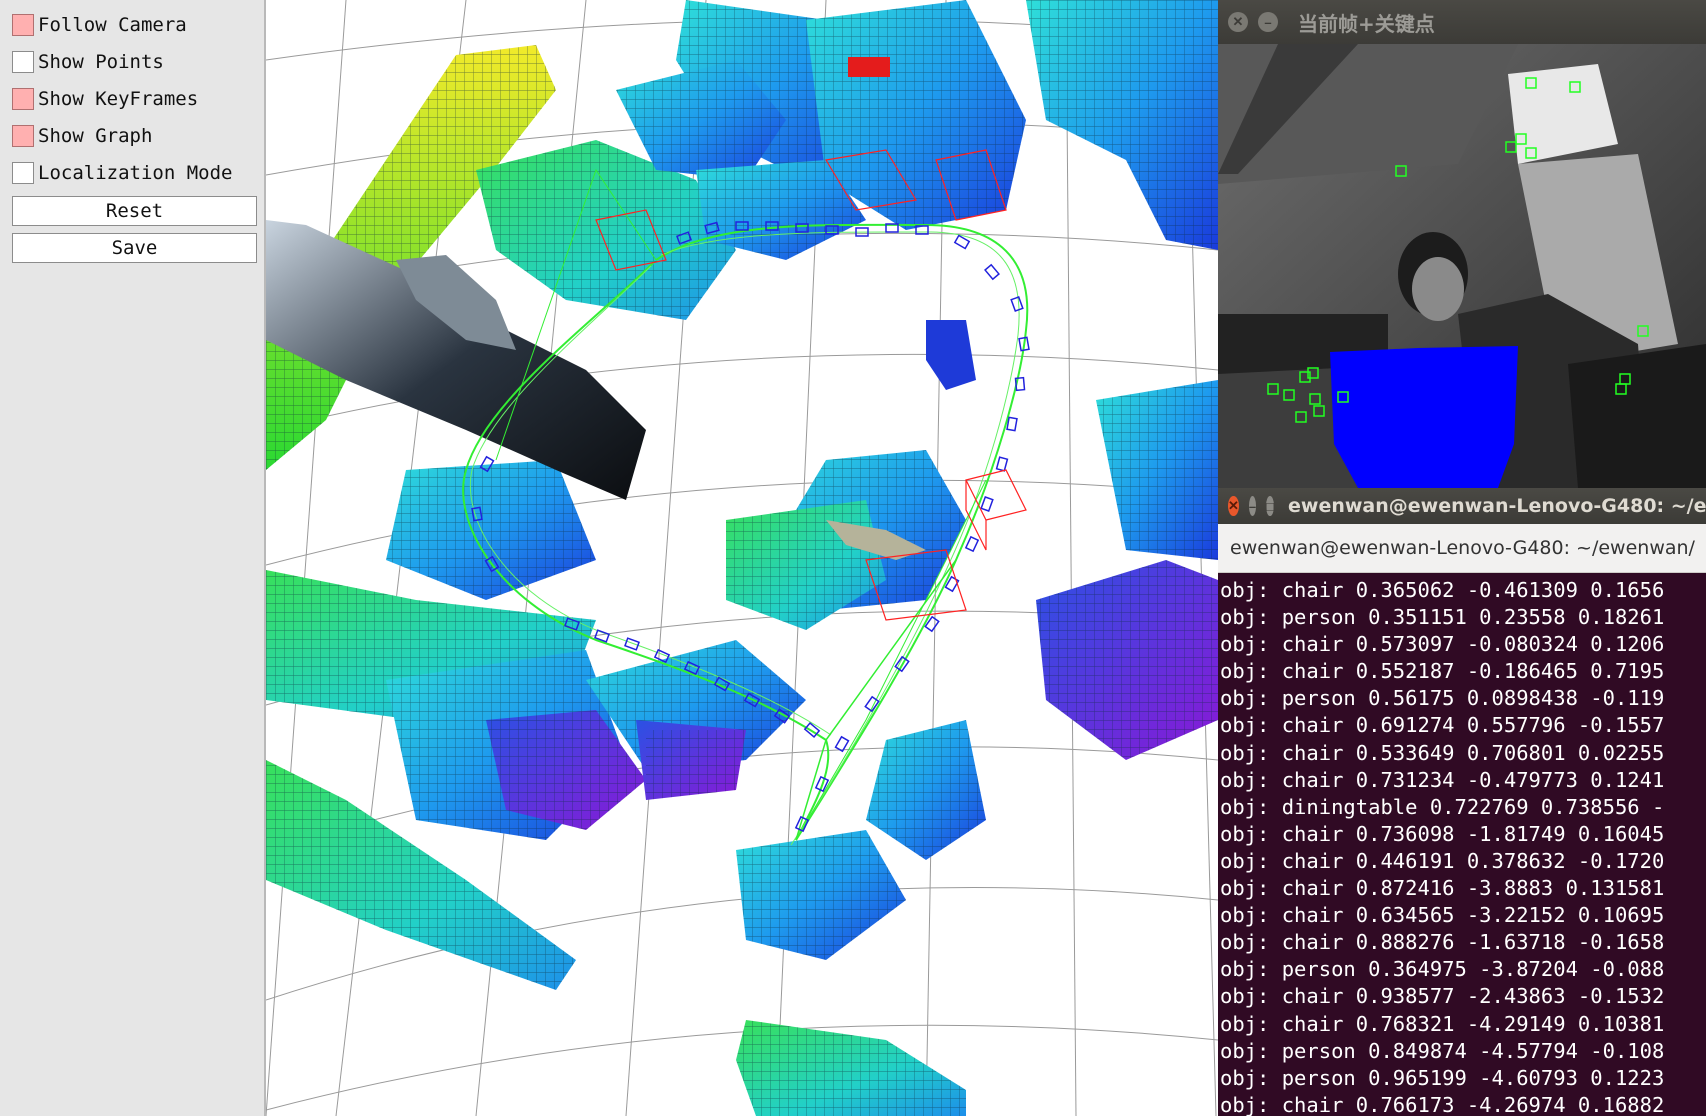 The height and width of the screenshot is (1116, 1706). Describe the element at coordinates (1442, 725) in the screenshot. I see `terminal-line: obj: chair 0.691274 0.557796 -0.1557` at that location.